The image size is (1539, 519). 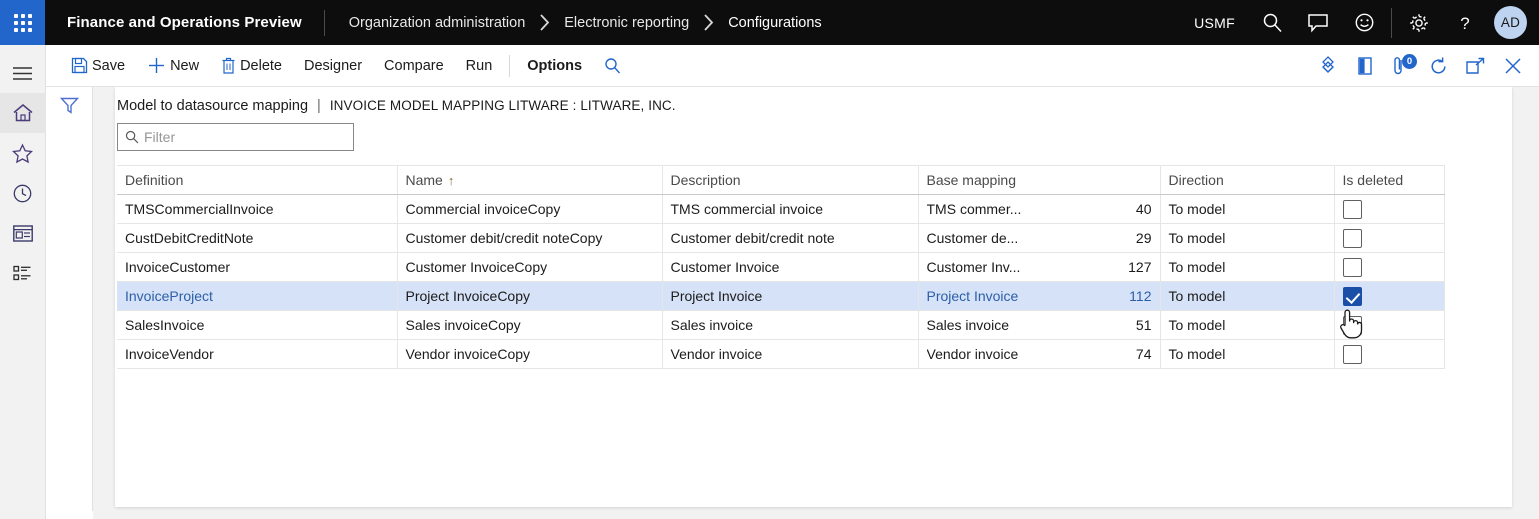 What do you see at coordinates (790, 267) in the screenshot?
I see `cell-description: Customer Invoice` at bounding box center [790, 267].